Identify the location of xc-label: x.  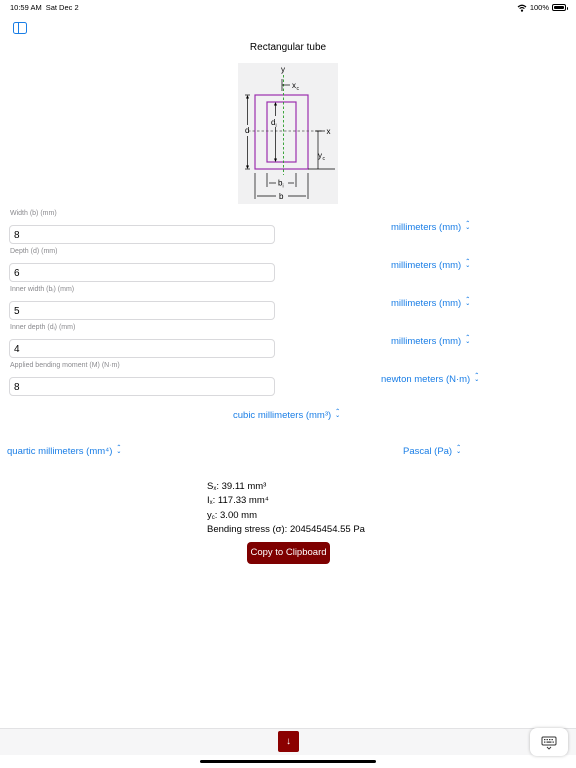
(294, 85).